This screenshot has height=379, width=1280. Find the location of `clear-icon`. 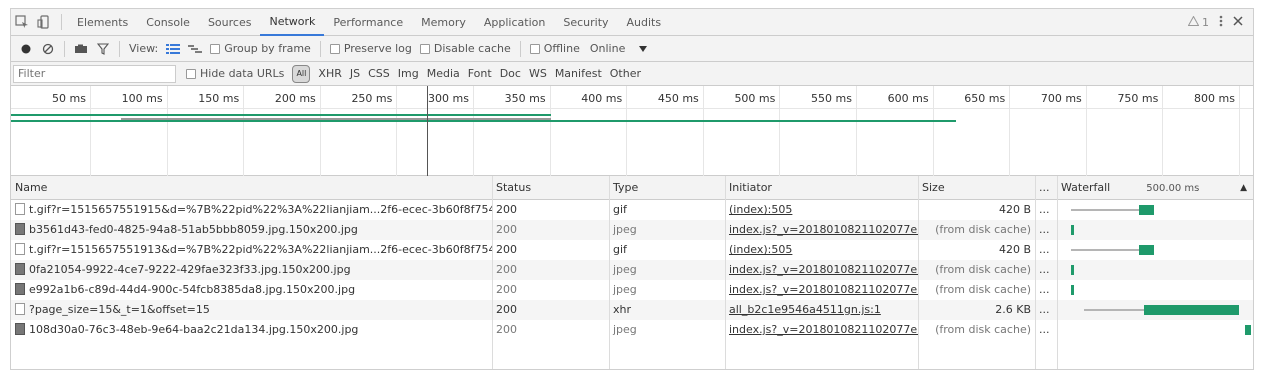

clear-icon is located at coordinates (48, 49).